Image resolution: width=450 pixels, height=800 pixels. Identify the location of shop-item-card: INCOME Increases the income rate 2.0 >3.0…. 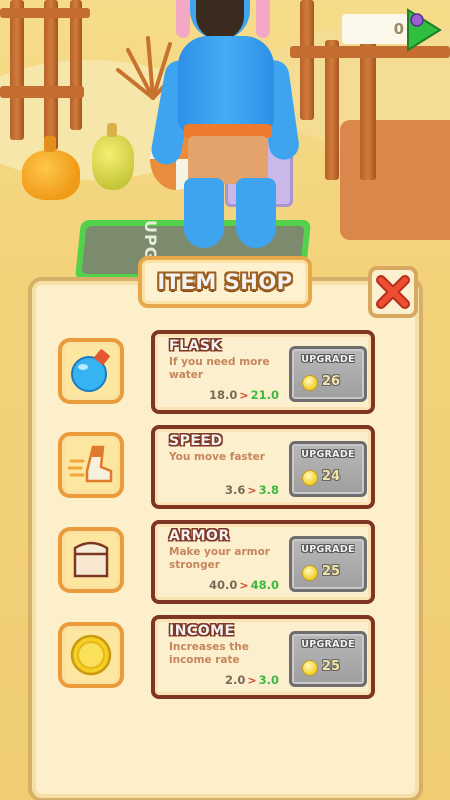
(263, 657).